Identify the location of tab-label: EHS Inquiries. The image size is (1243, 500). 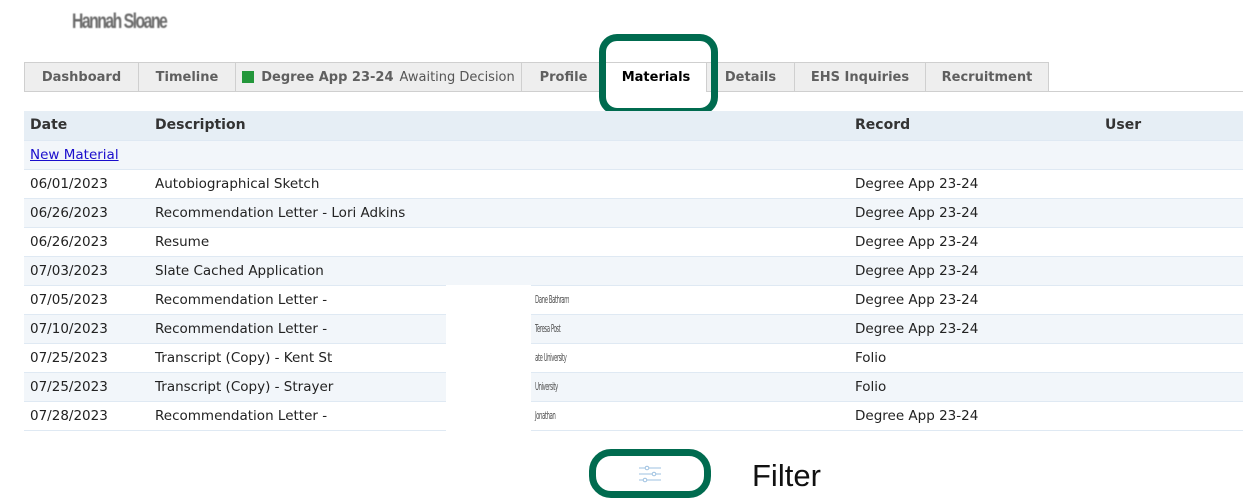
(860, 77).